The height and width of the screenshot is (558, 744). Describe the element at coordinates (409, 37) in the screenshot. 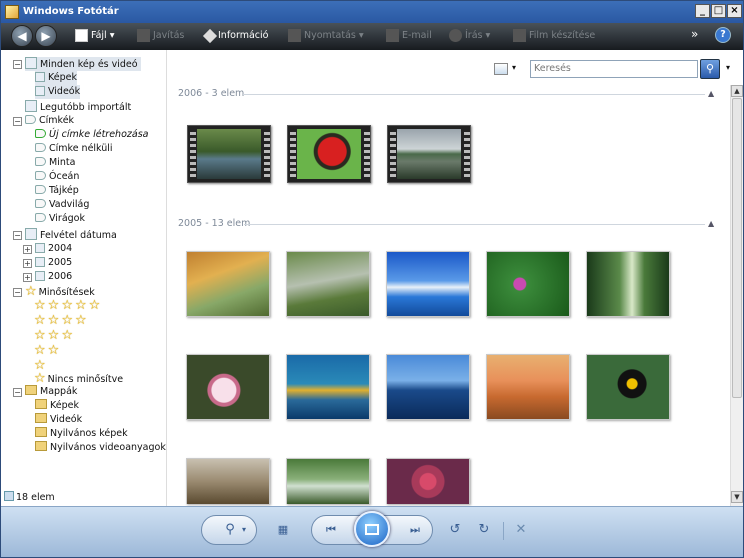

I see `email-button: E-mail` at that location.